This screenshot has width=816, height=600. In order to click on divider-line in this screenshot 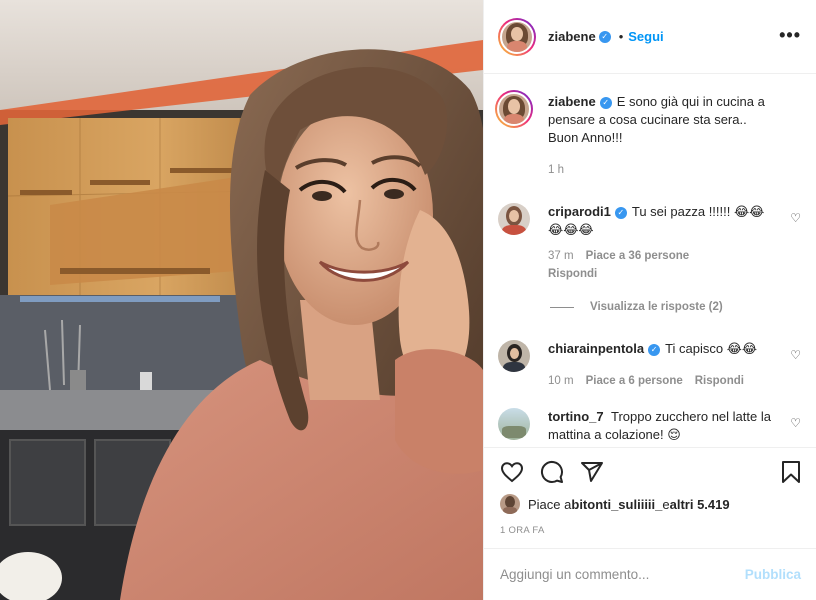, I will do `click(562, 307)`.